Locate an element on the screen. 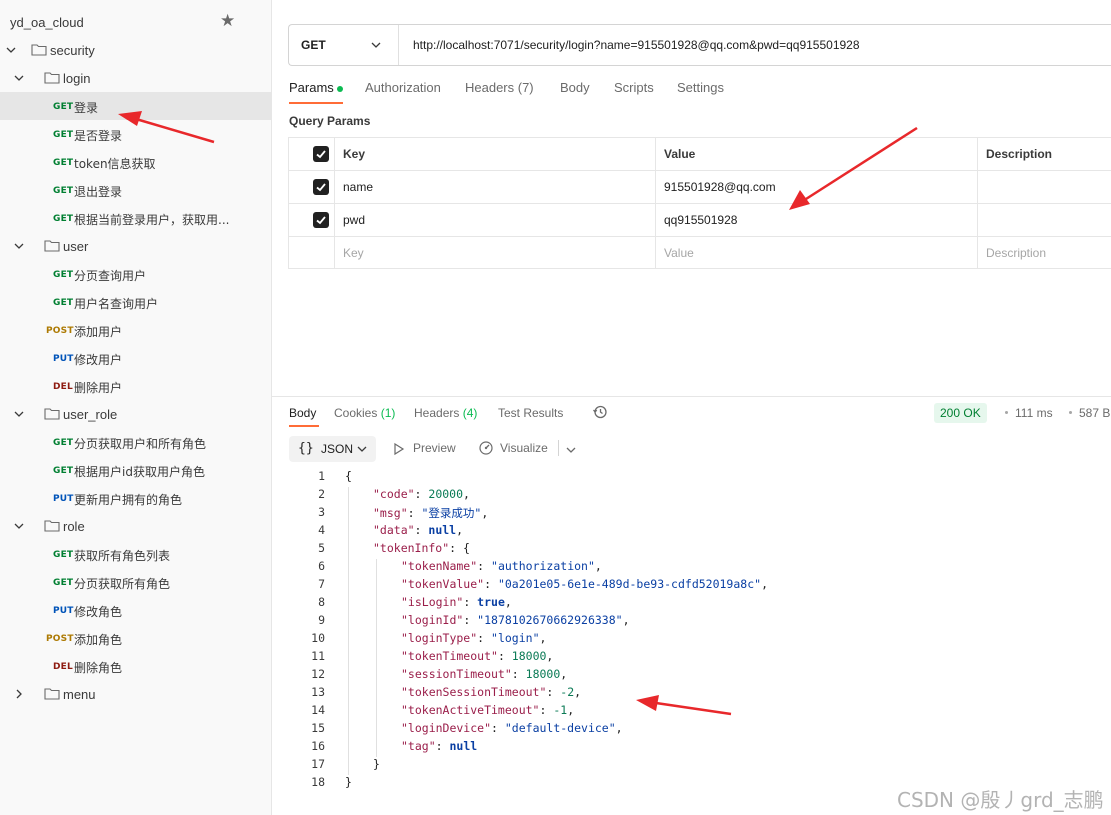 The image size is (1111, 815). sidebar-request: PUT 修改角色 is located at coordinates (136, 610).